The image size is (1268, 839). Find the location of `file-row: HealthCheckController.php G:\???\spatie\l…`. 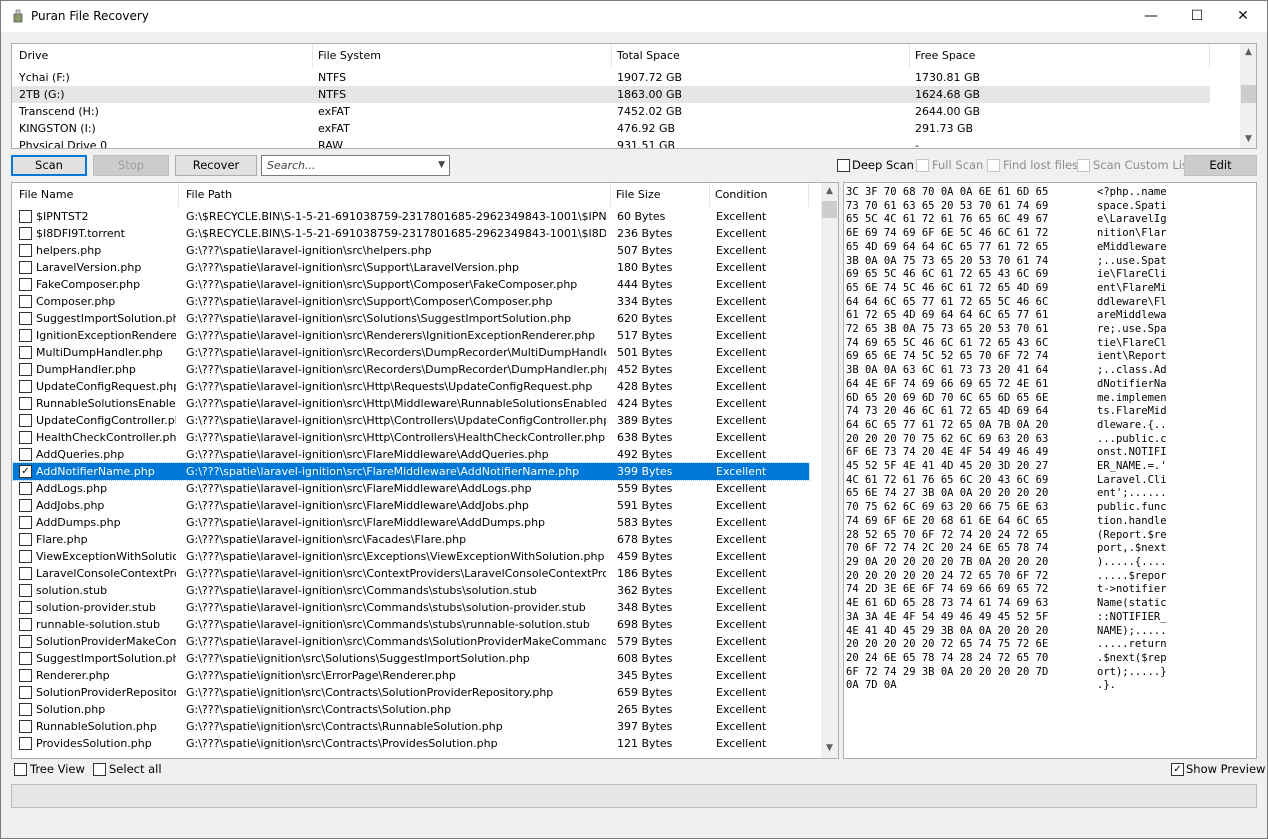

file-row: HealthCheckController.php G:\???\spatie\l… is located at coordinates (411, 437).